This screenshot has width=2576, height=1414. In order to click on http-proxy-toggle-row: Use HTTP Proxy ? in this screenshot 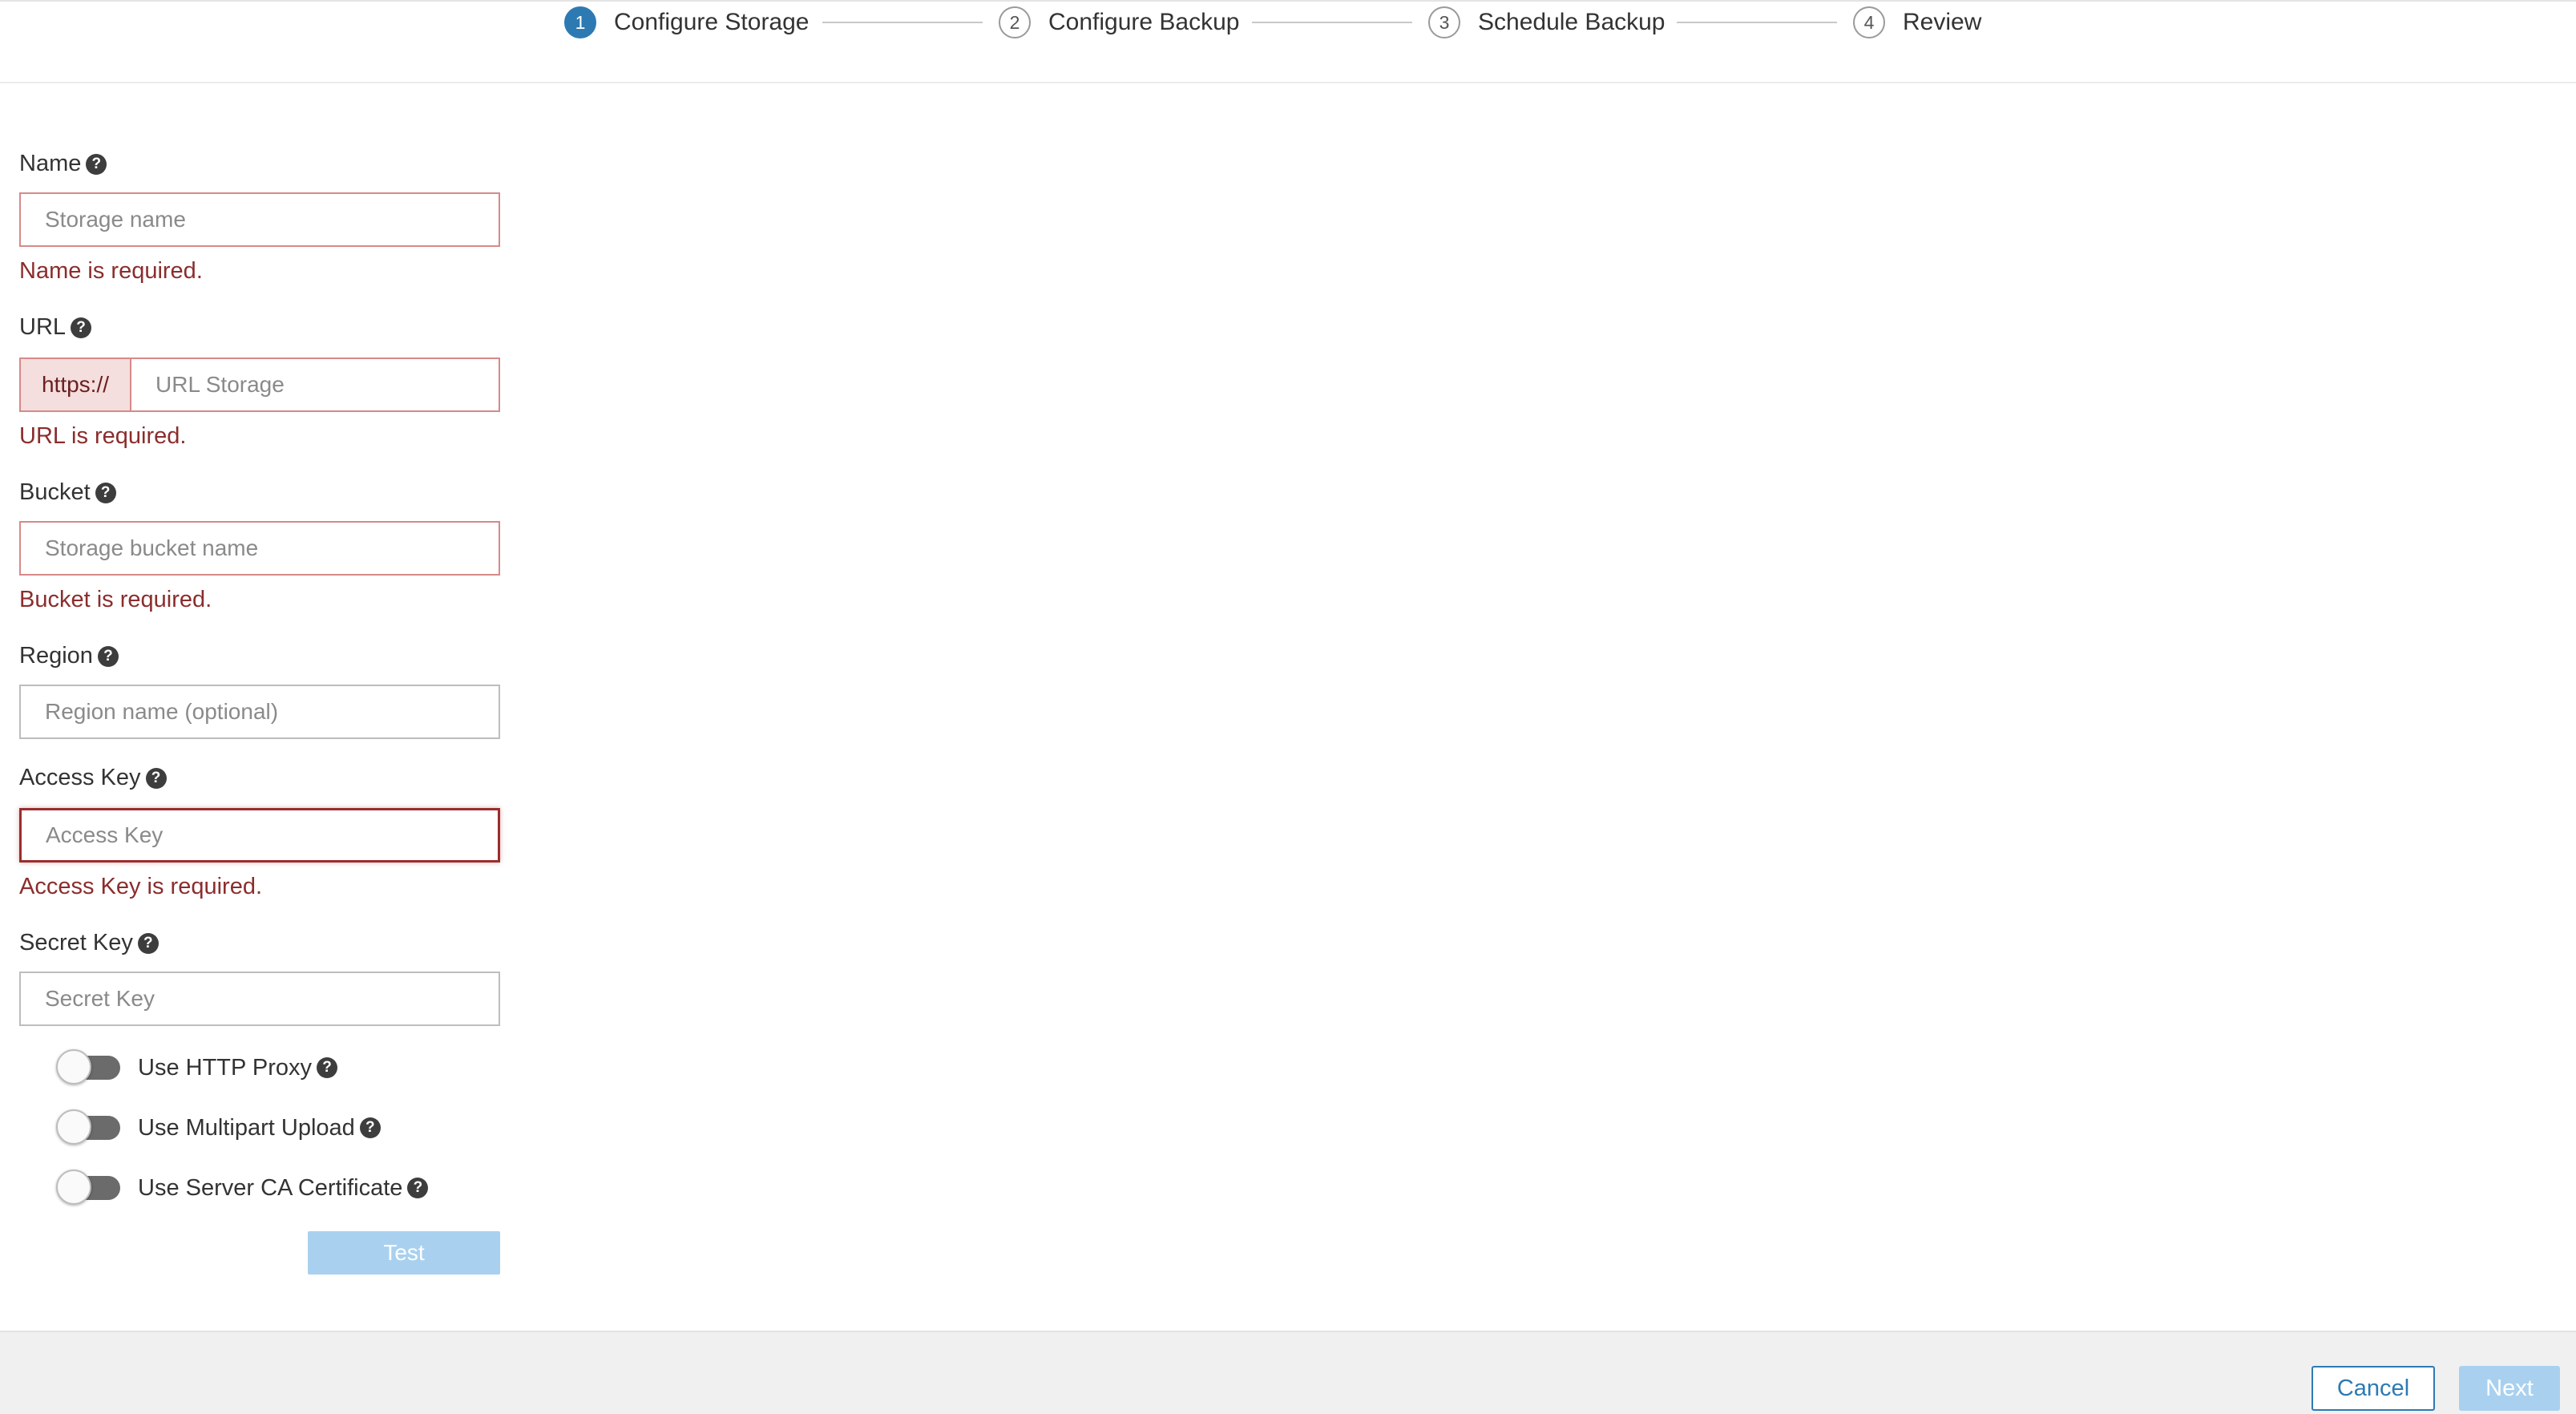, I will do `click(197, 1067)`.